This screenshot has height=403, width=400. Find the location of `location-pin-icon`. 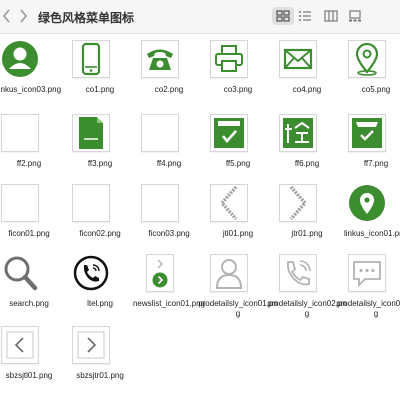

location-pin-icon is located at coordinates (367, 59).